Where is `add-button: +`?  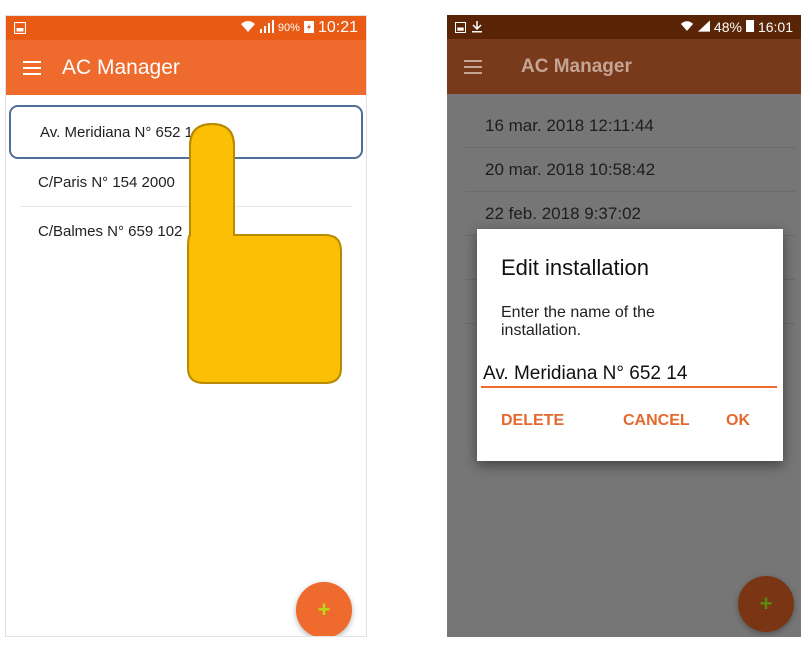
add-button: + is located at coordinates (766, 604).